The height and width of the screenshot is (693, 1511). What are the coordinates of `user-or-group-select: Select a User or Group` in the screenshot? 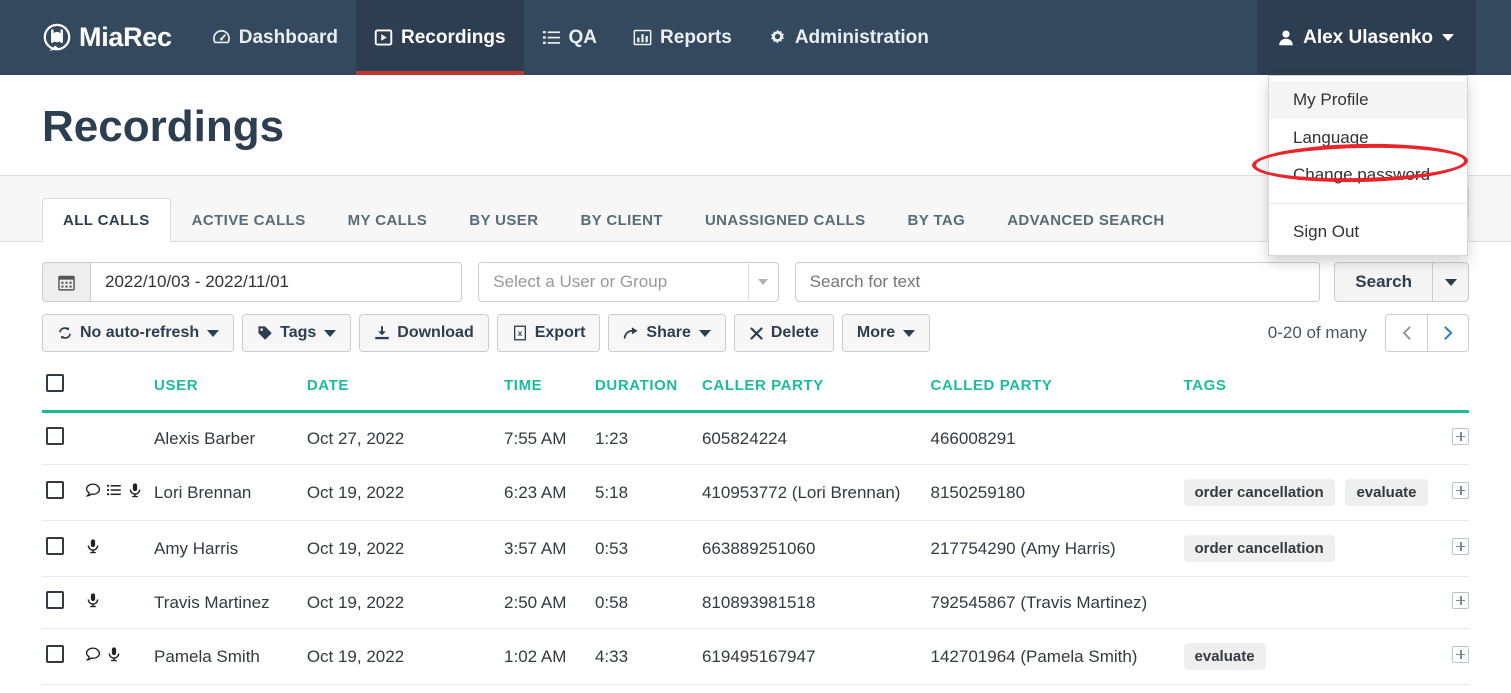 It's located at (628, 282).